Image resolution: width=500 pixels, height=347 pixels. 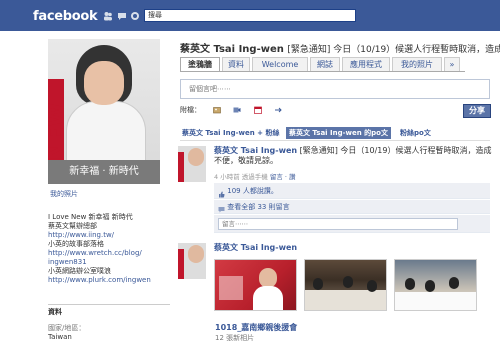 What do you see at coordinates (67, 328) in the screenshot?
I see `info-country-label: 國家/地區：` at bounding box center [67, 328].